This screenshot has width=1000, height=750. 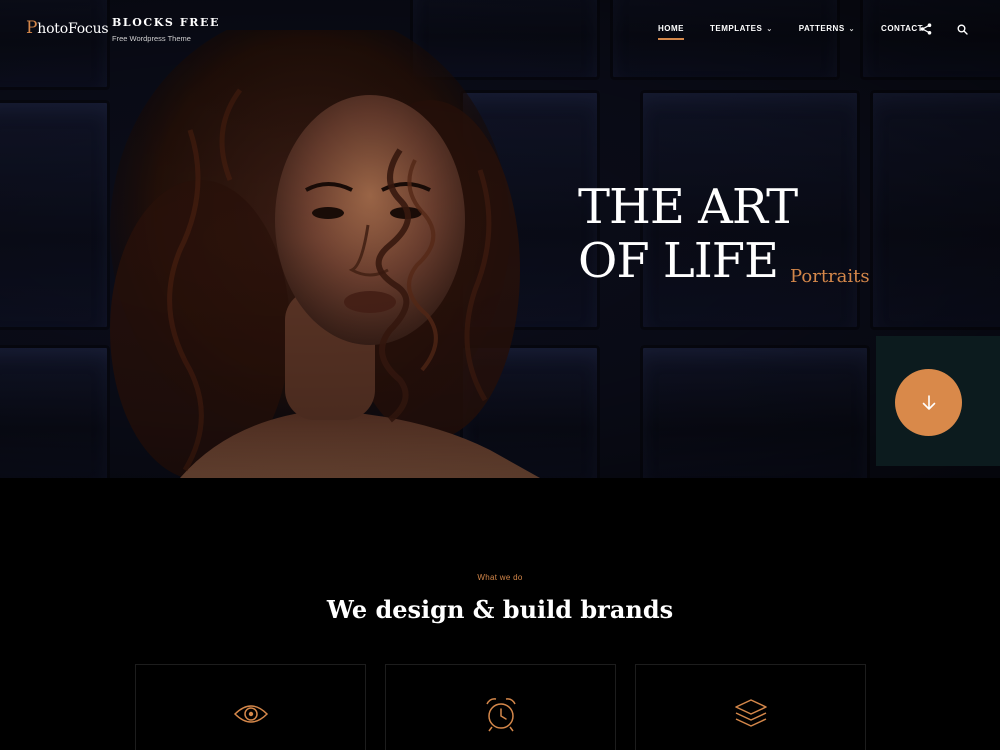 I want to click on header-icons, so click(x=944, y=29).